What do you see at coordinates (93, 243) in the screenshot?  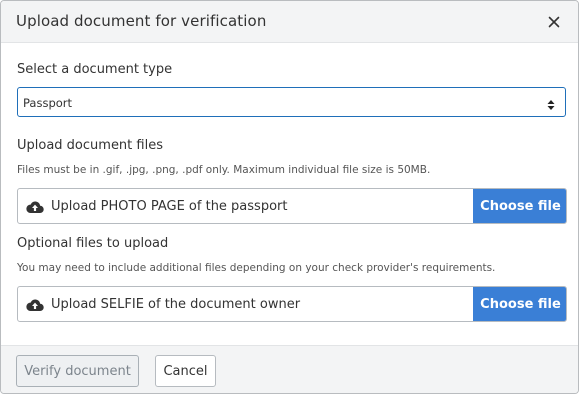 I see `optional-files-label: Optional files to upload` at bounding box center [93, 243].